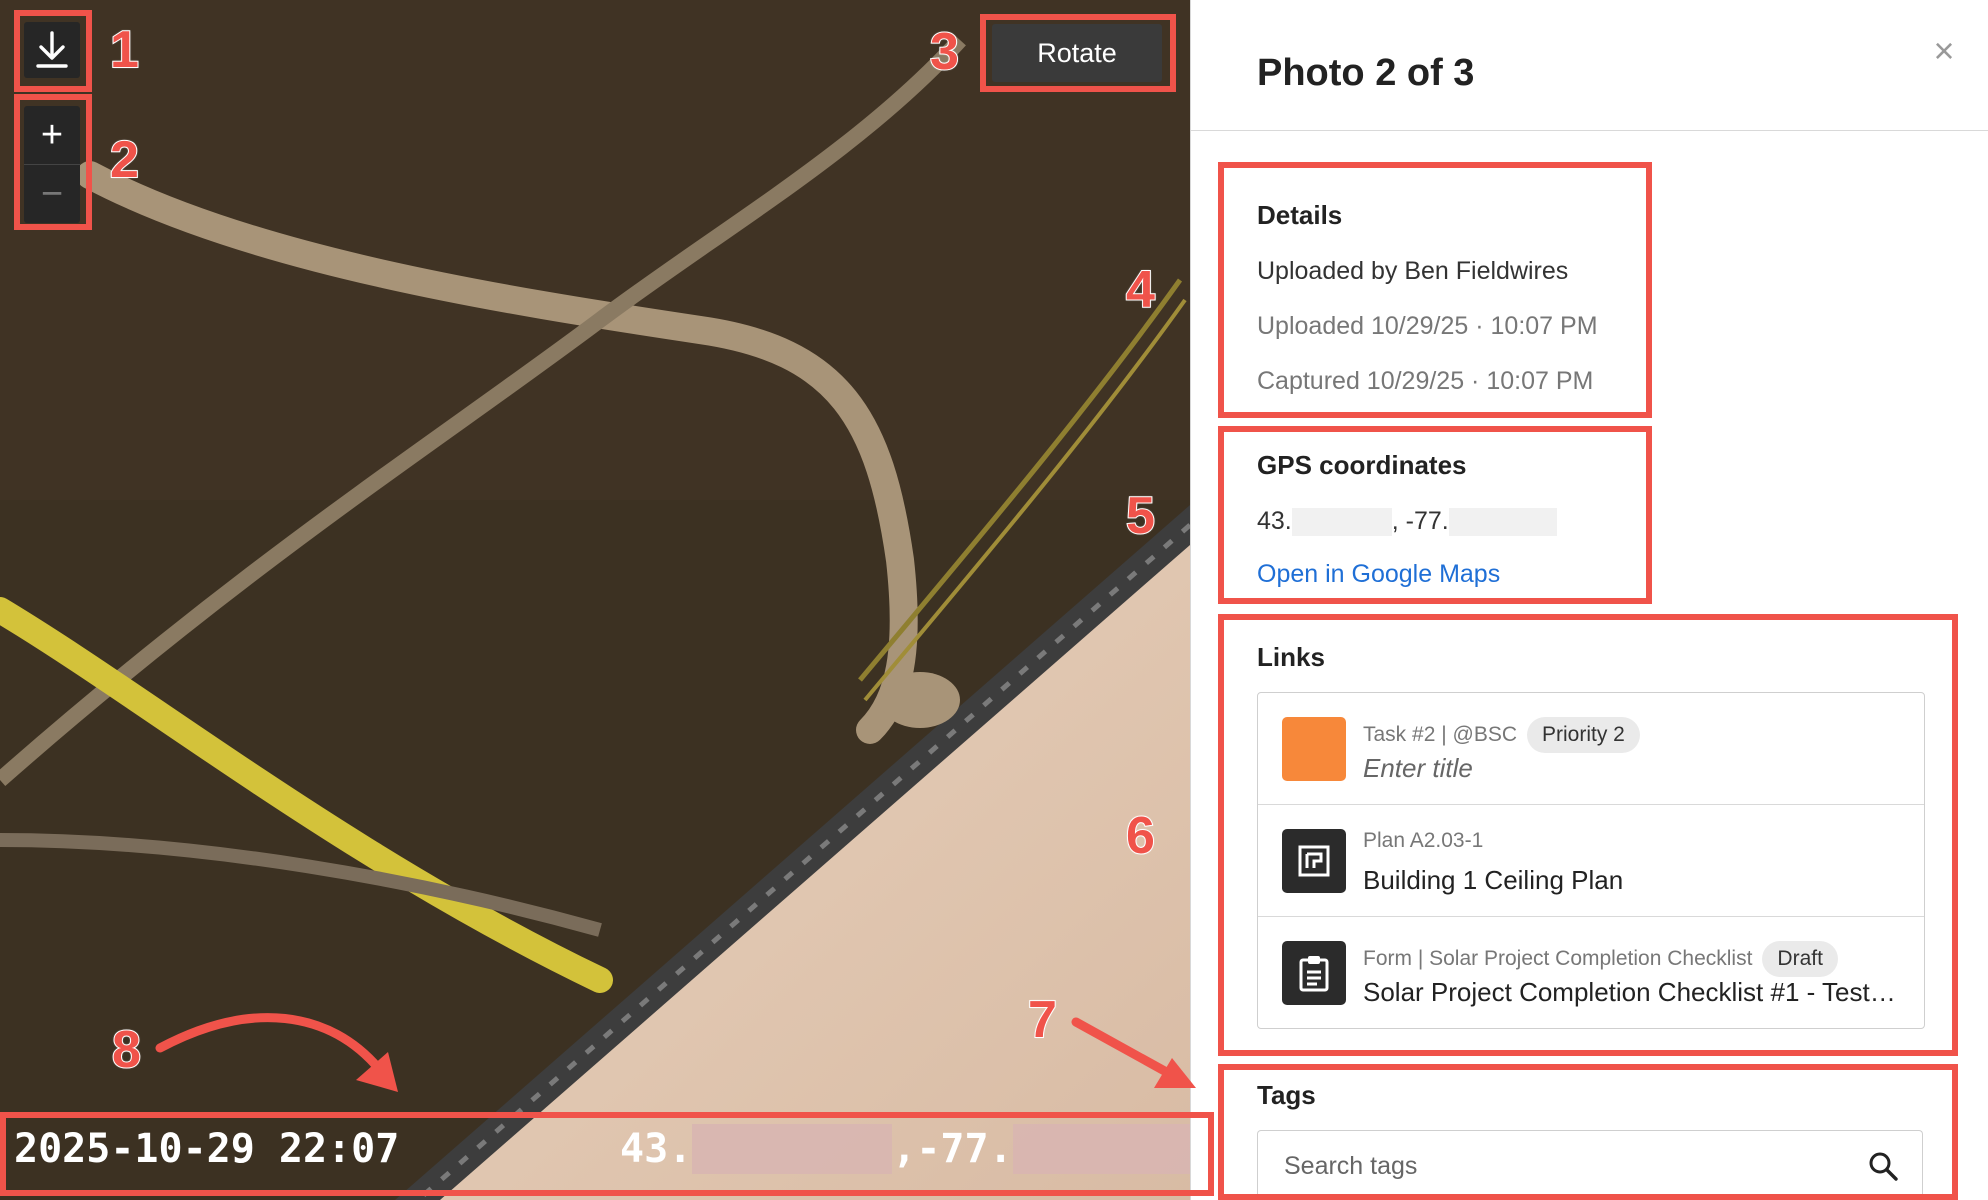 The image size is (1988, 1200). I want to click on links-section-title: Links, so click(1291, 657).